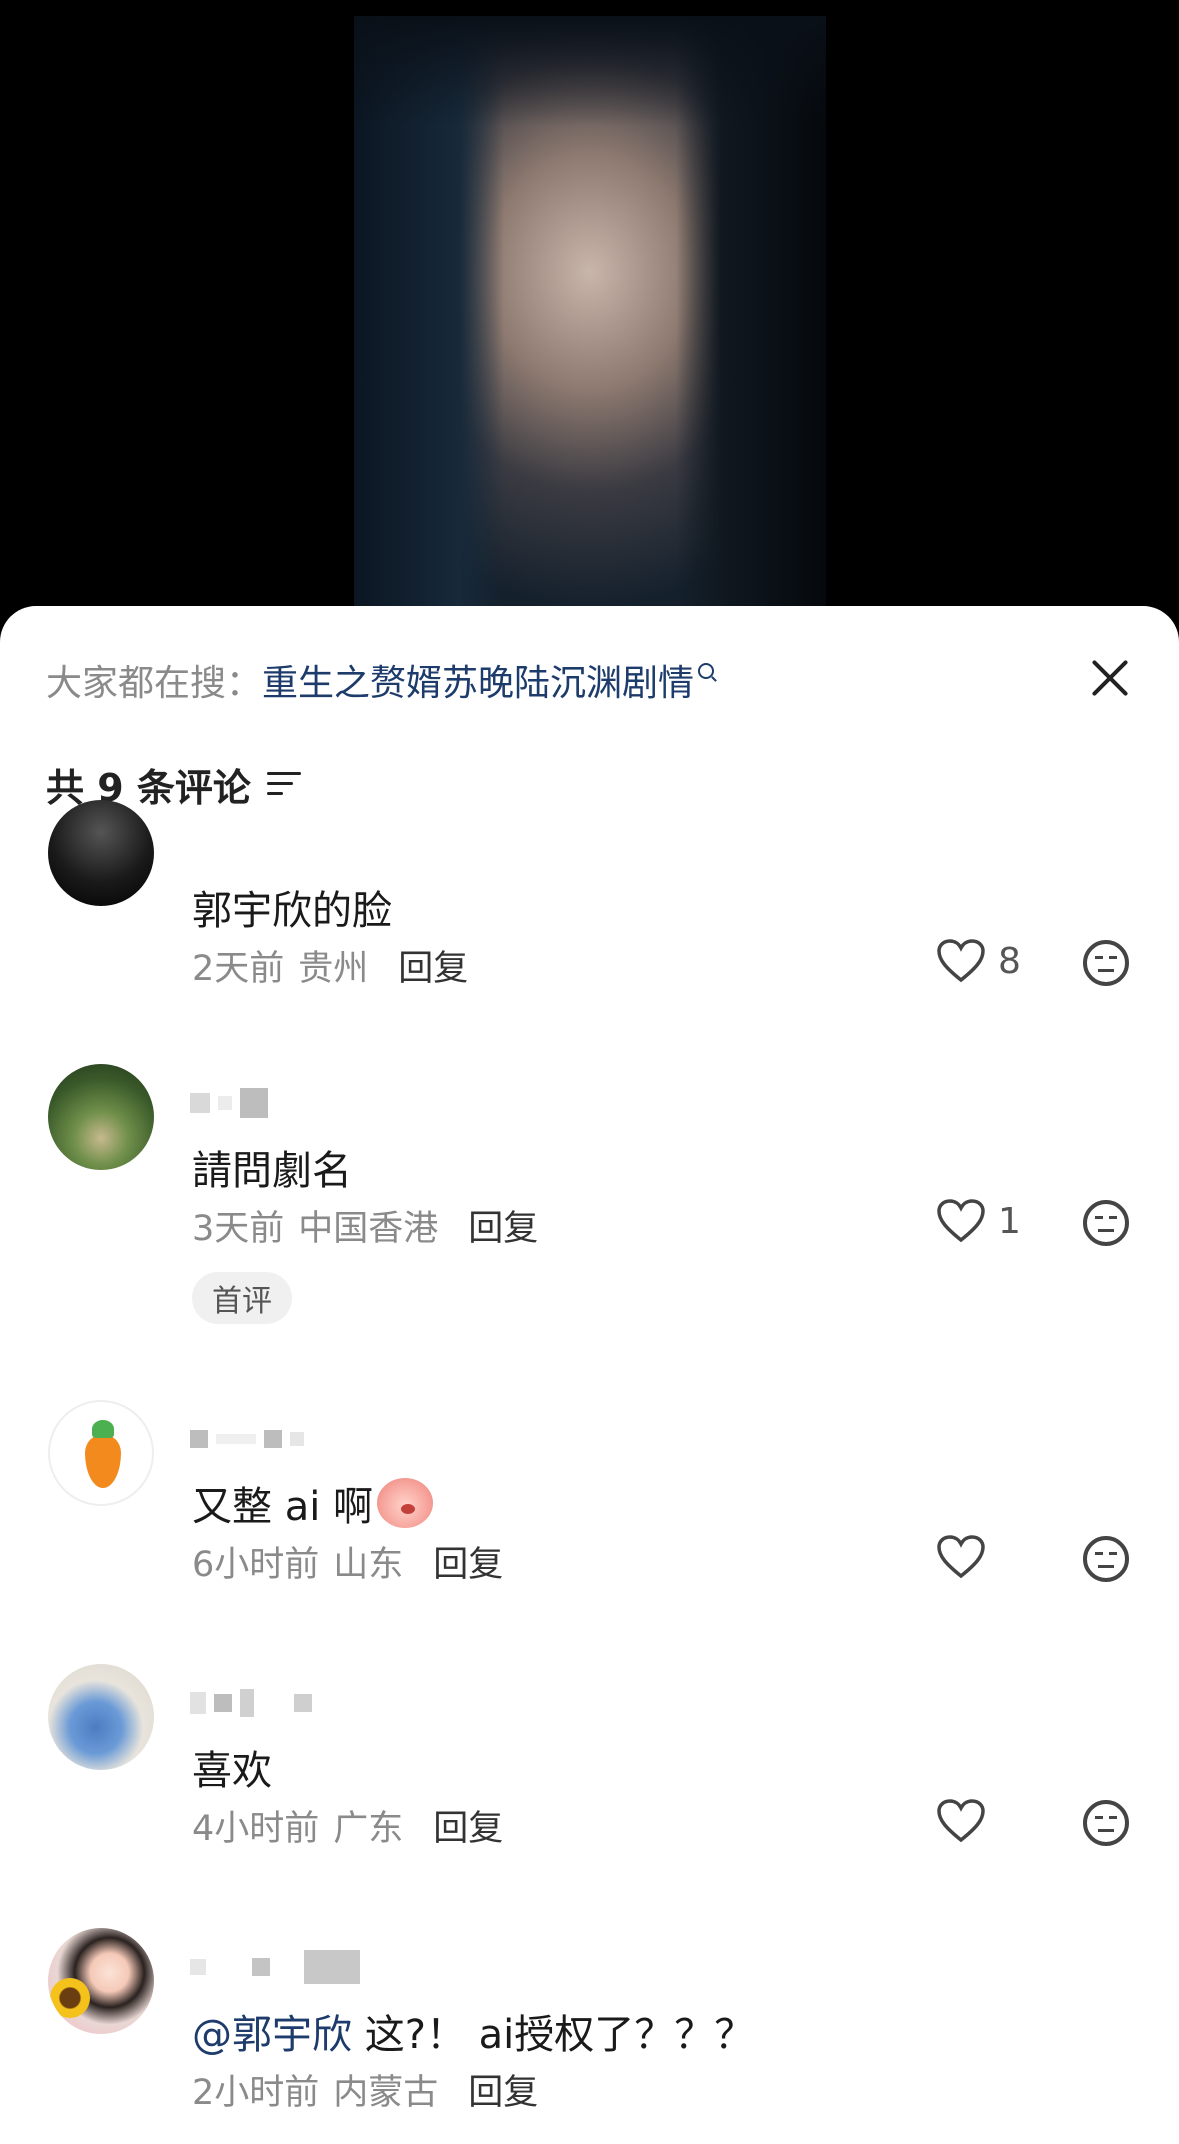 Image resolution: width=1179 pixels, height=2144 pixels. I want to click on comment-item: 又整 ai 啊 6小时前 山东 回复, so click(589, 1504).